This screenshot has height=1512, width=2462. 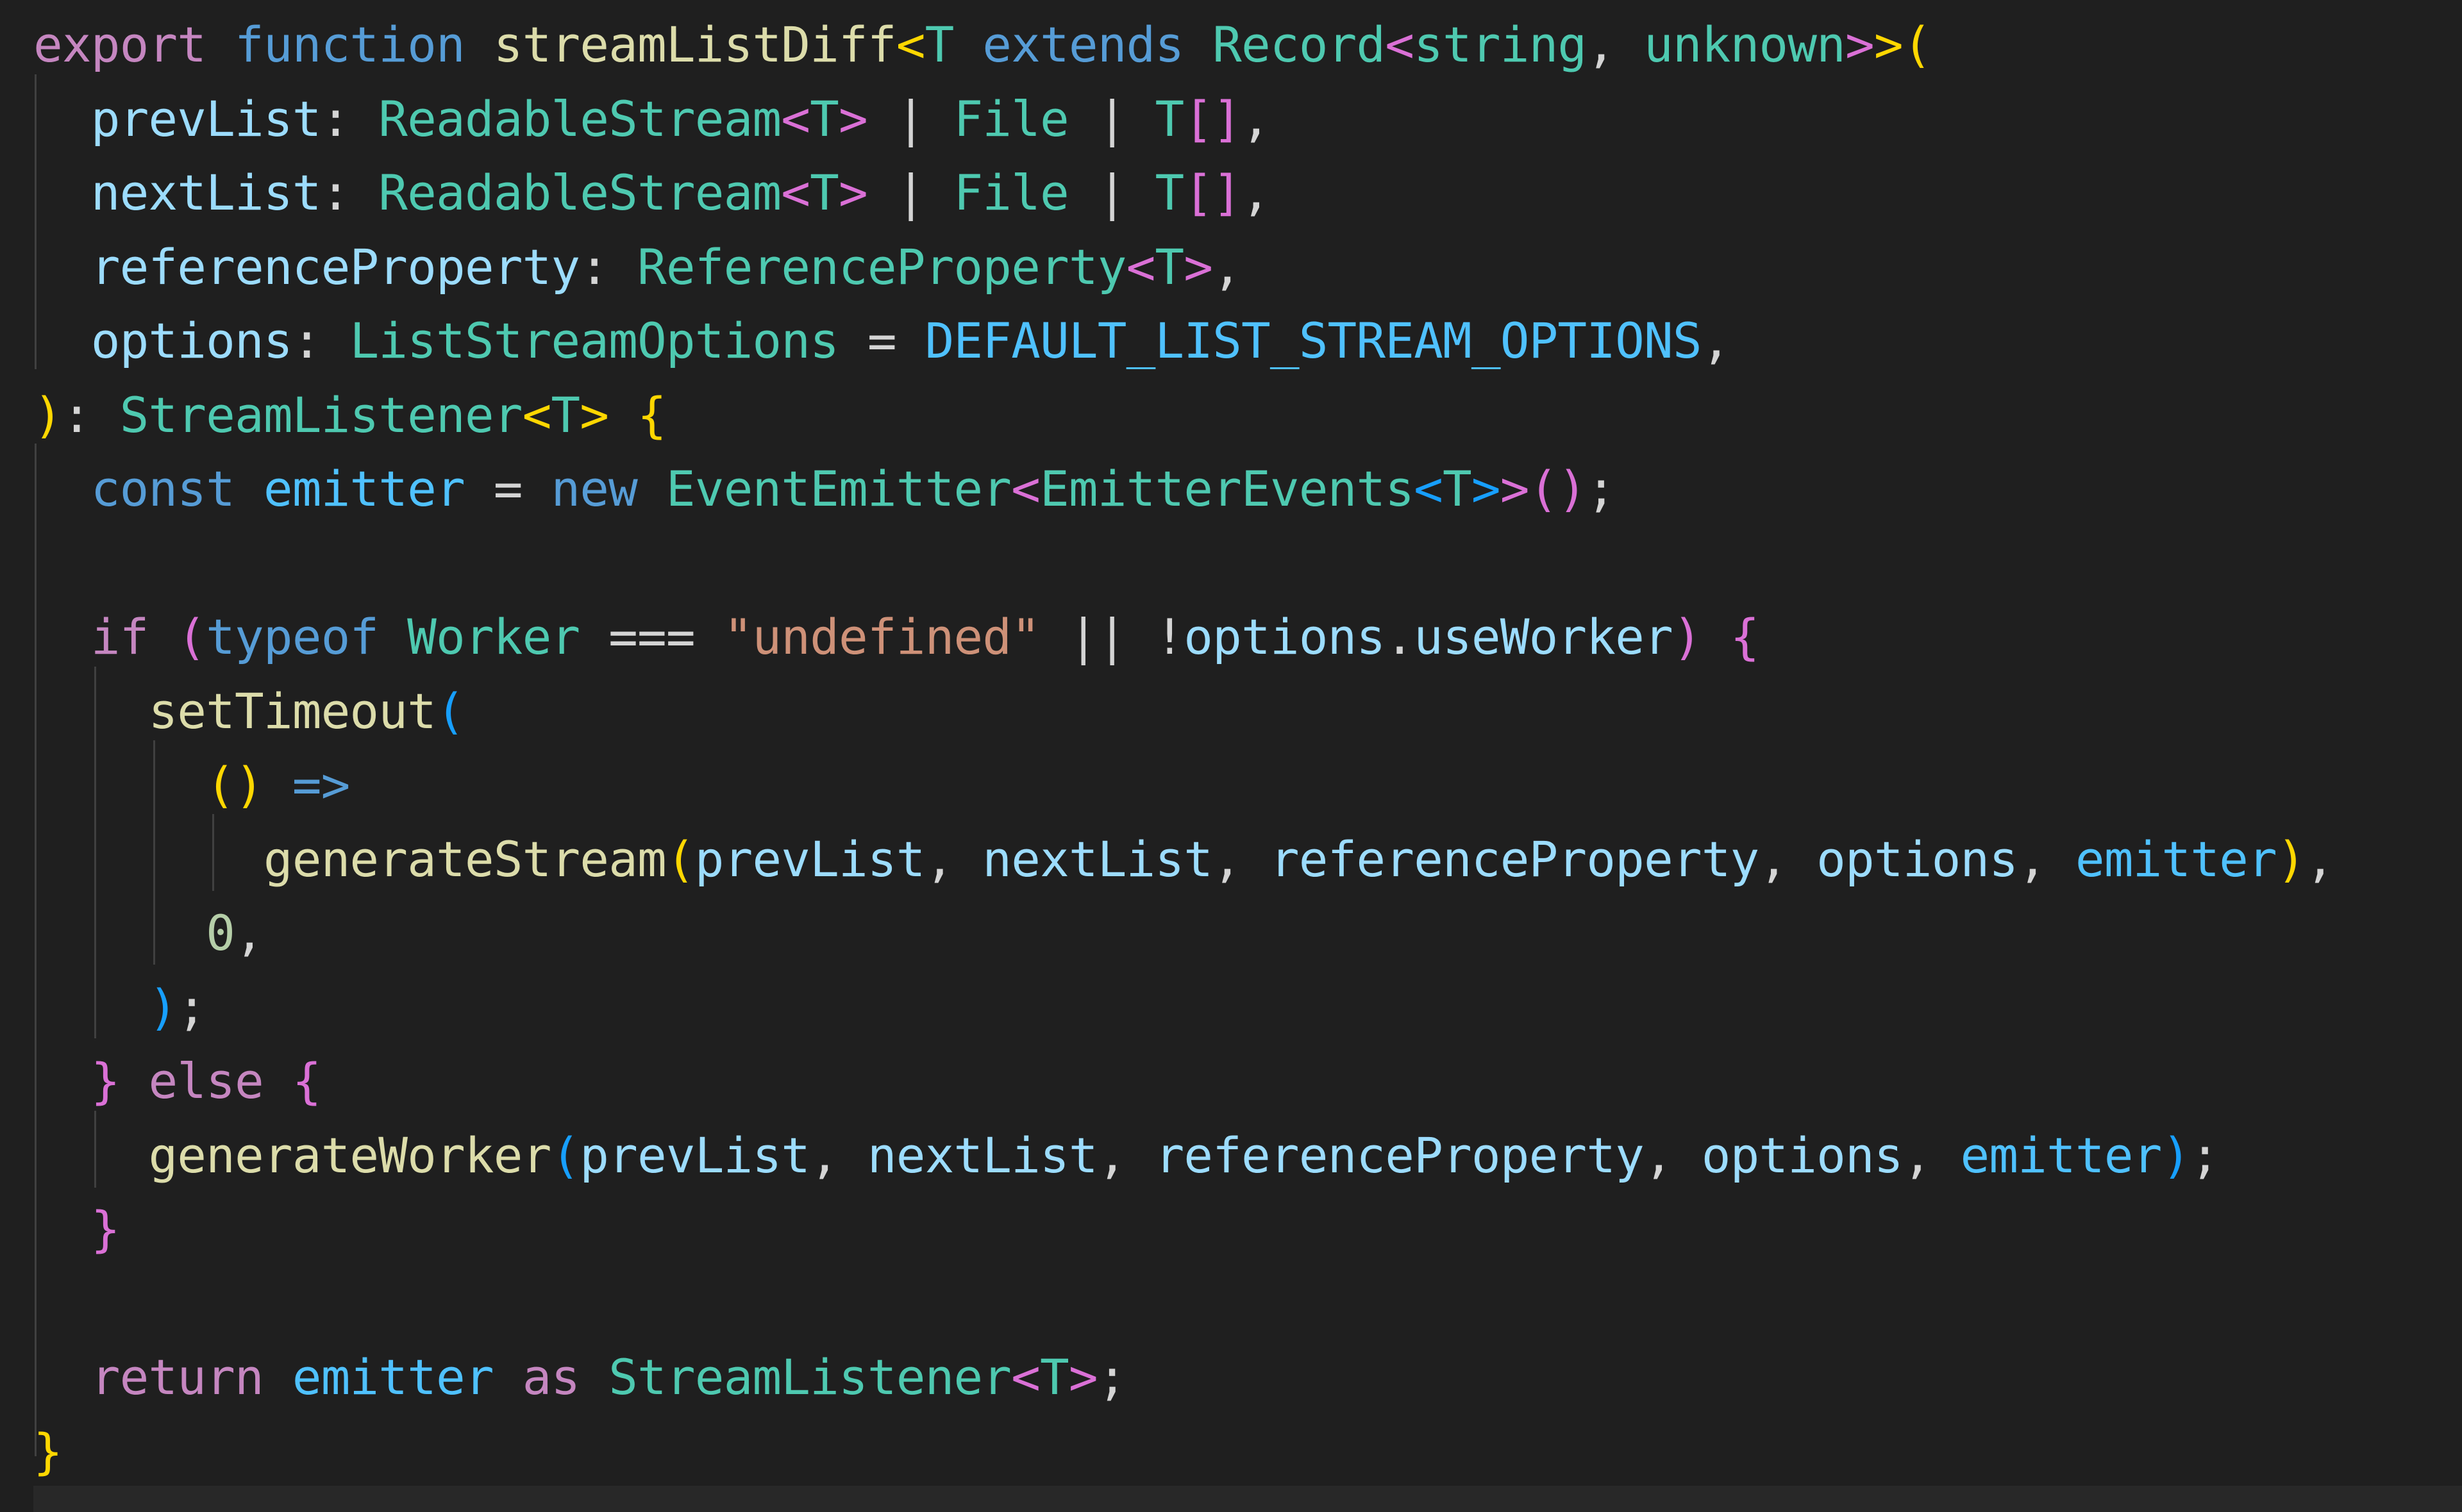 What do you see at coordinates (119, 44) in the screenshot?
I see `code-token-keyword-control: export` at bounding box center [119, 44].